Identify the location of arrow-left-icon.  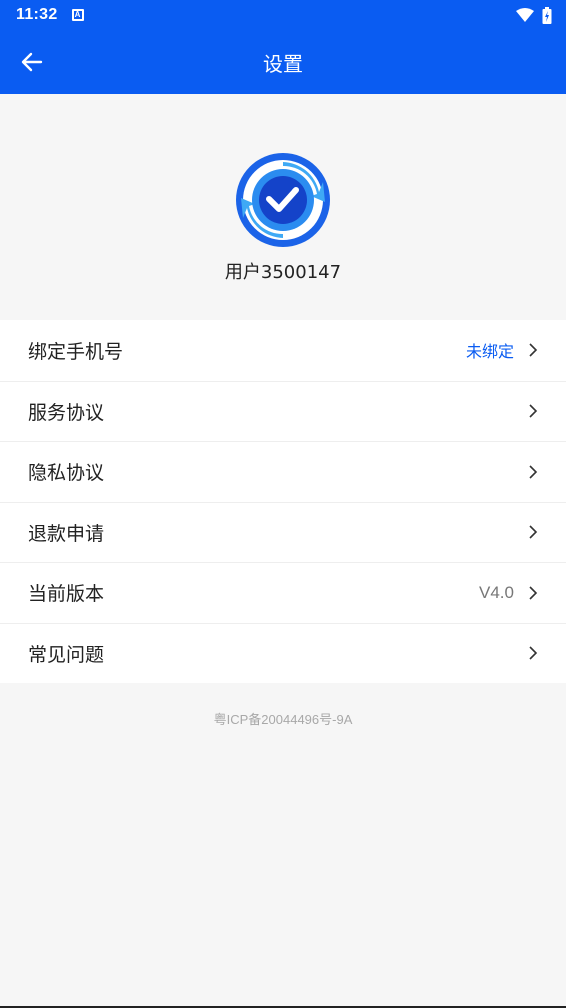
(32, 62).